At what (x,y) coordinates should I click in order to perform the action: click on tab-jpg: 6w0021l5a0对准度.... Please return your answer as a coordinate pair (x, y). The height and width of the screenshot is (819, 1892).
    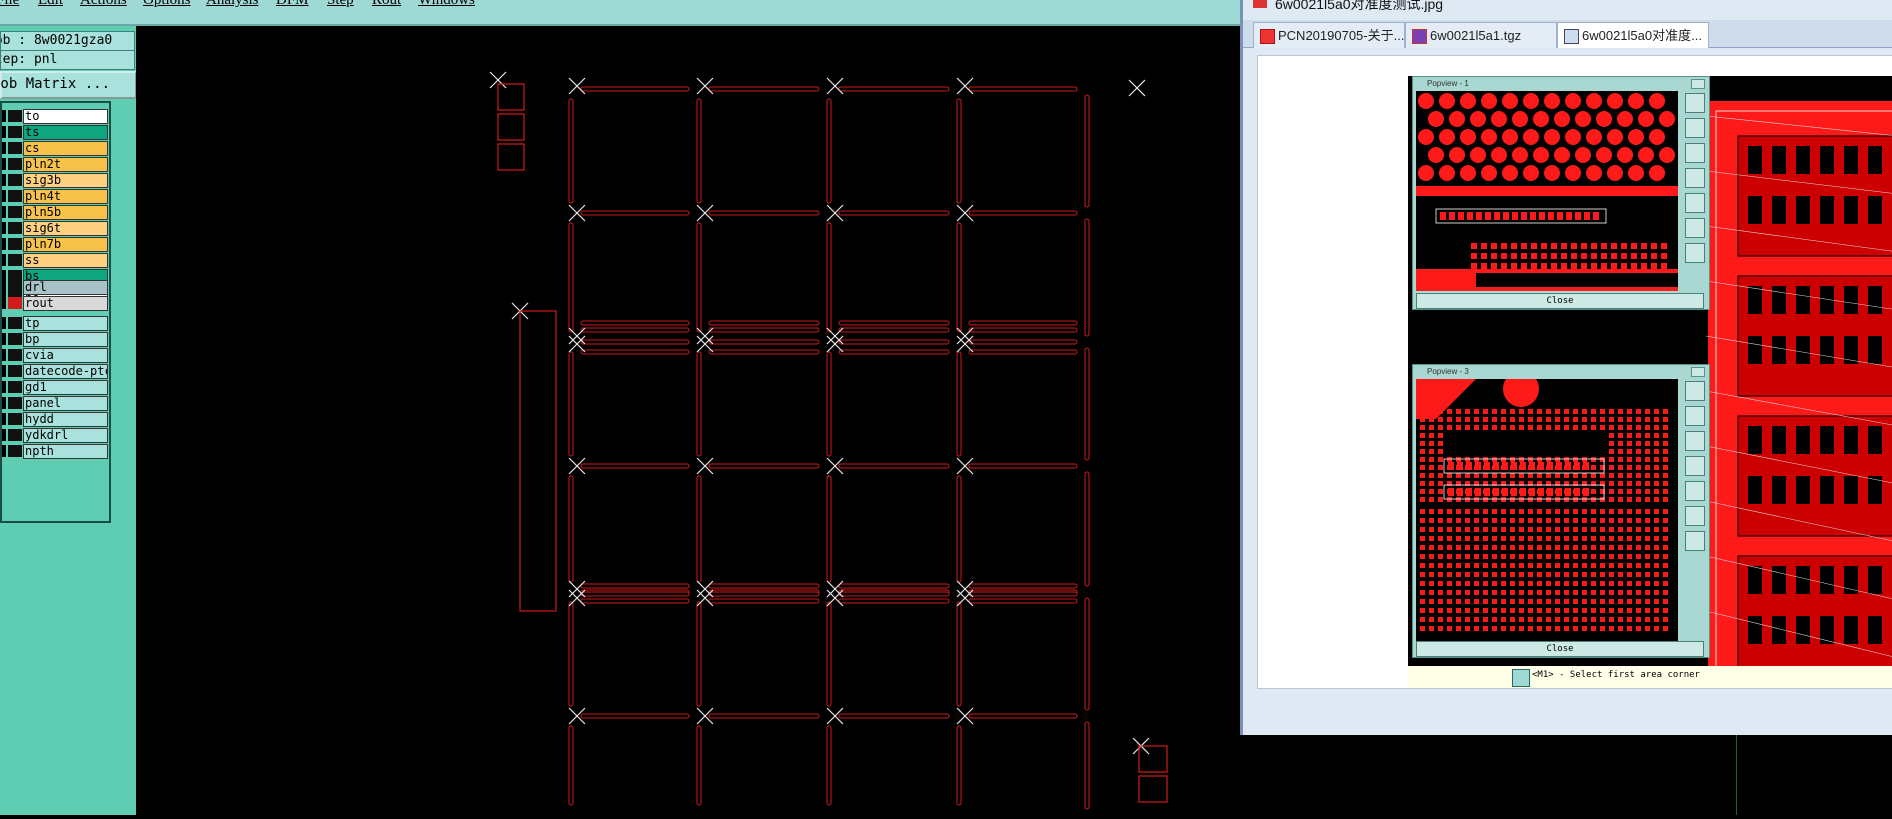
    Looking at the image, I should click on (1633, 35).